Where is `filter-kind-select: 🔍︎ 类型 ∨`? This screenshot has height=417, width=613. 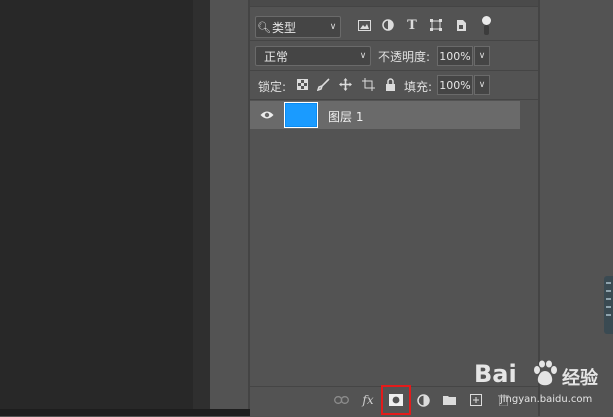 filter-kind-select: 🔍︎ 类型 ∨ is located at coordinates (298, 27).